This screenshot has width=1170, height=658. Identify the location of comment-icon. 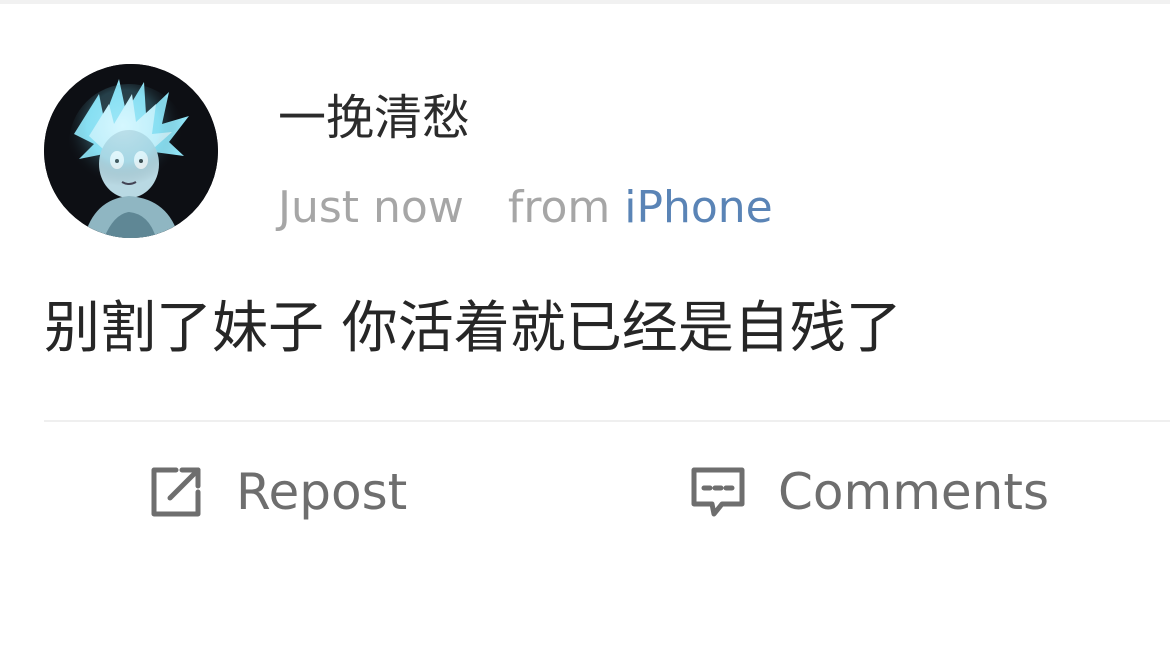
(718, 492).